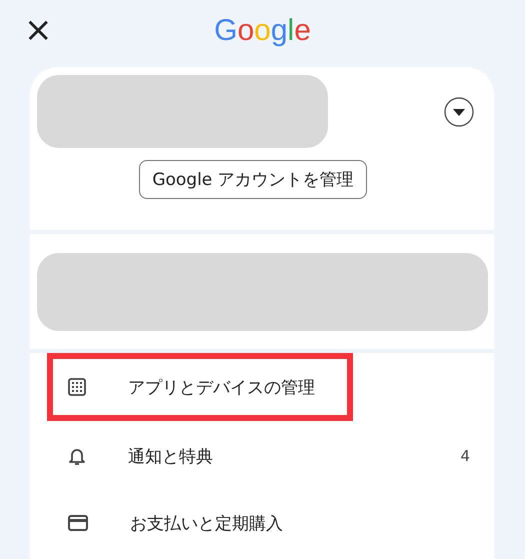 The width and height of the screenshot is (525, 559). What do you see at coordinates (465, 456) in the screenshot?
I see `notification-count: 4` at bounding box center [465, 456].